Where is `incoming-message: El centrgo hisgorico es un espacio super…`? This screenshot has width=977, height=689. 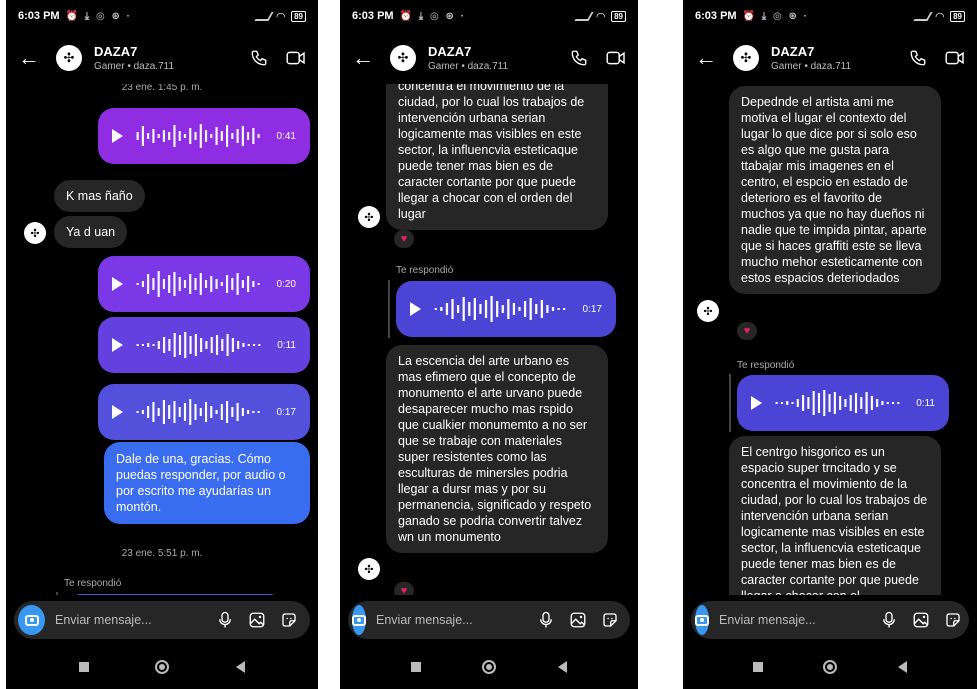
incoming-message: El centrgo hisgorico es un espacio super… is located at coordinates (835, 515).